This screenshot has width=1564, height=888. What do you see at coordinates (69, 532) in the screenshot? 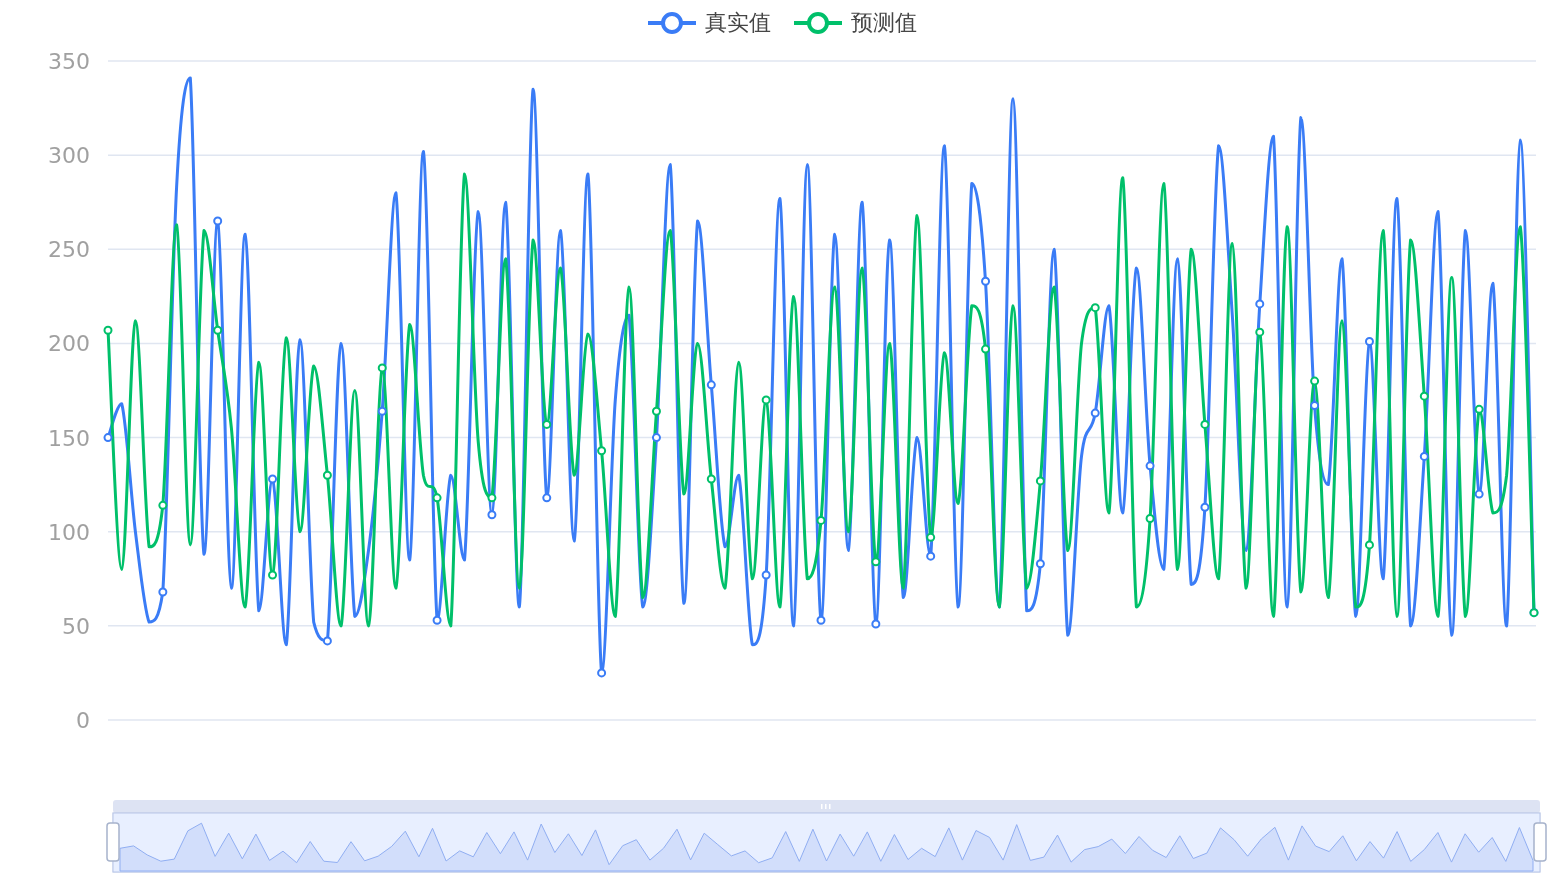
I see `axis-tick-label: 100` at bounding box center [69, 532].